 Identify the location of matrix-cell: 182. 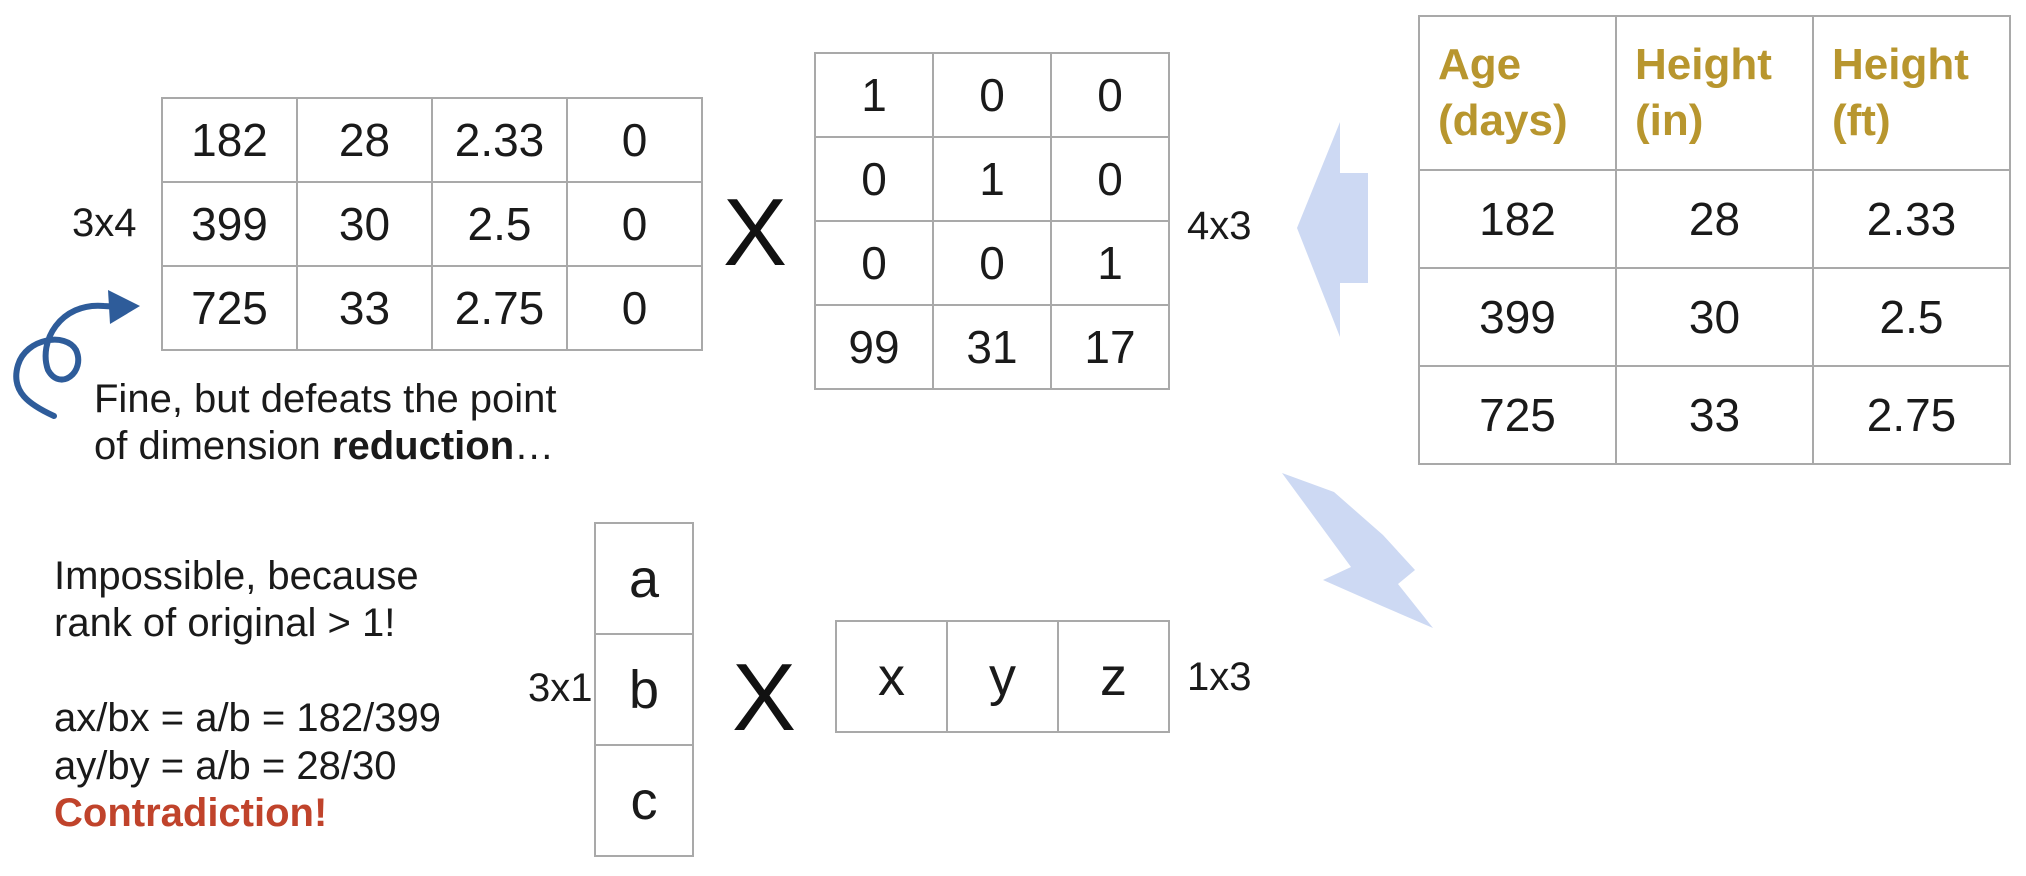
(229, 140).